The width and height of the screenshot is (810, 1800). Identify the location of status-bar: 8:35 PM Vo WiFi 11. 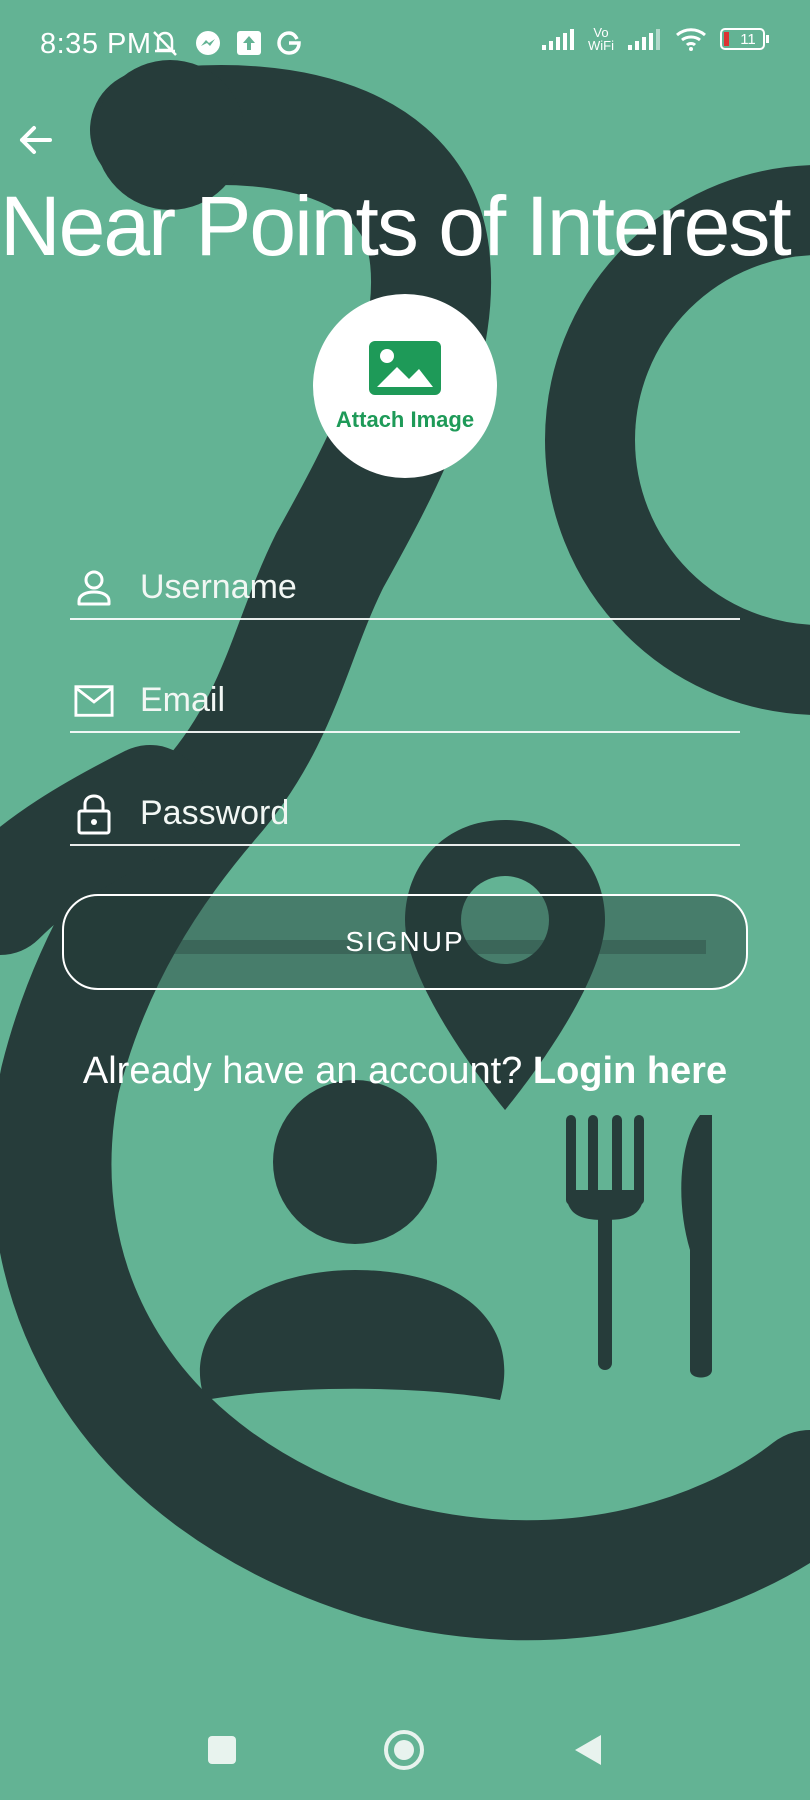
(405, 46).